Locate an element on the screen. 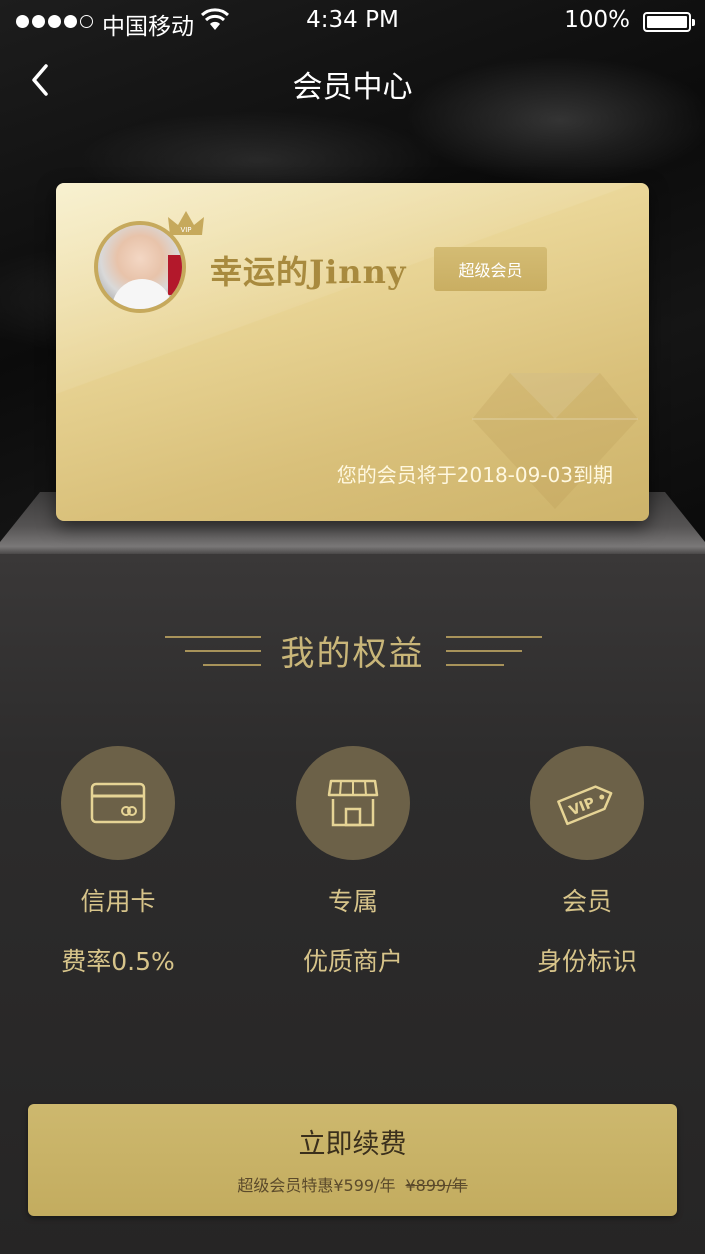  benefit-title: 会员 is located at coordinates (586, 901).